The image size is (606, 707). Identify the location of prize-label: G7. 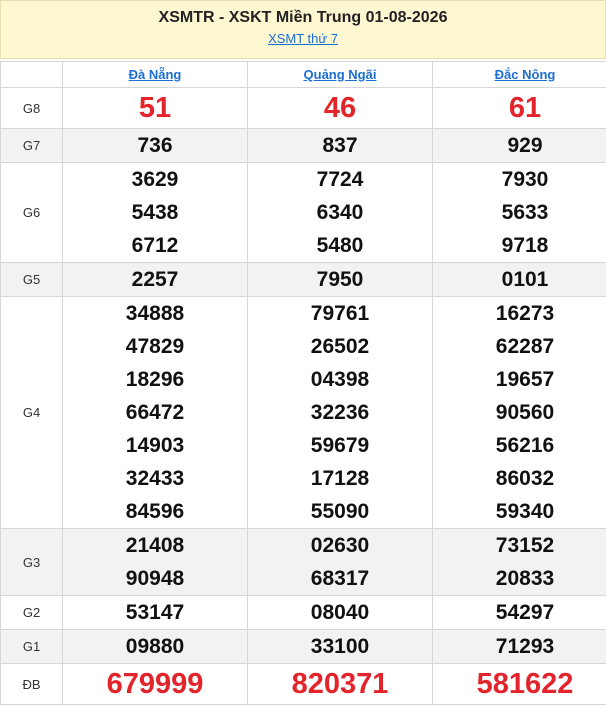
(31, 145).